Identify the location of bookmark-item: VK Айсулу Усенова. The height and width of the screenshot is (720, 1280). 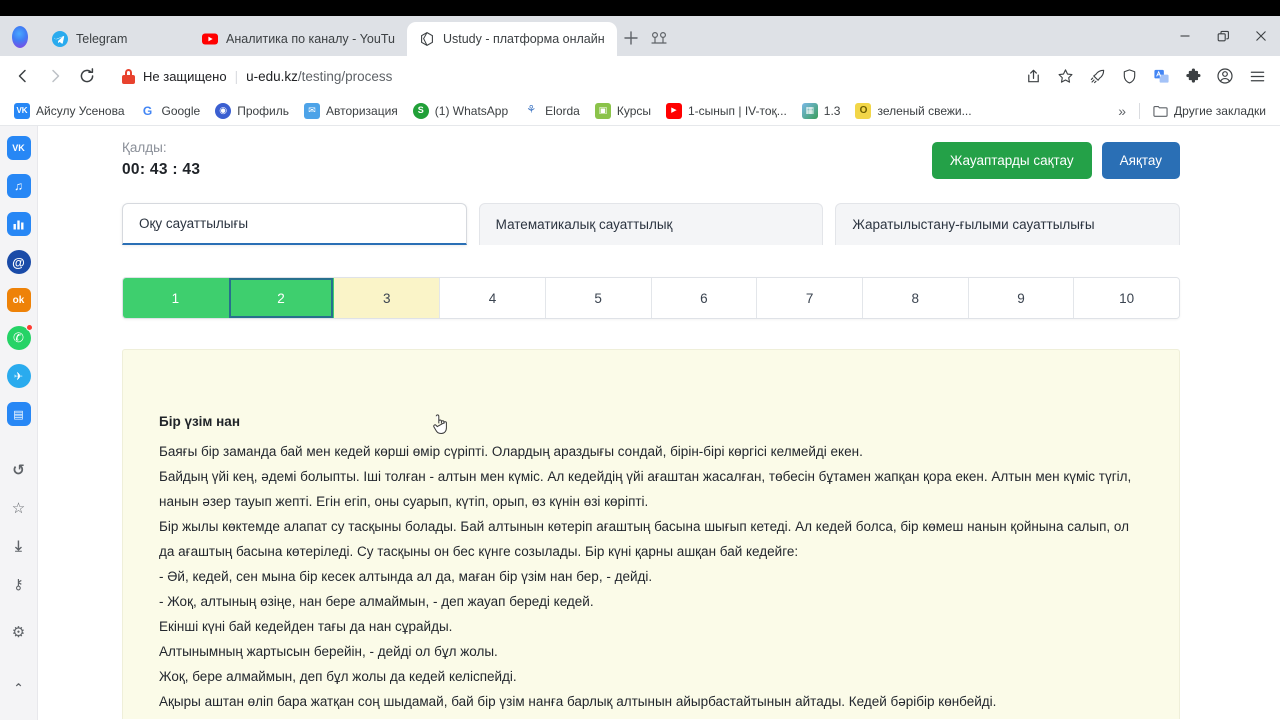
(69, 111).